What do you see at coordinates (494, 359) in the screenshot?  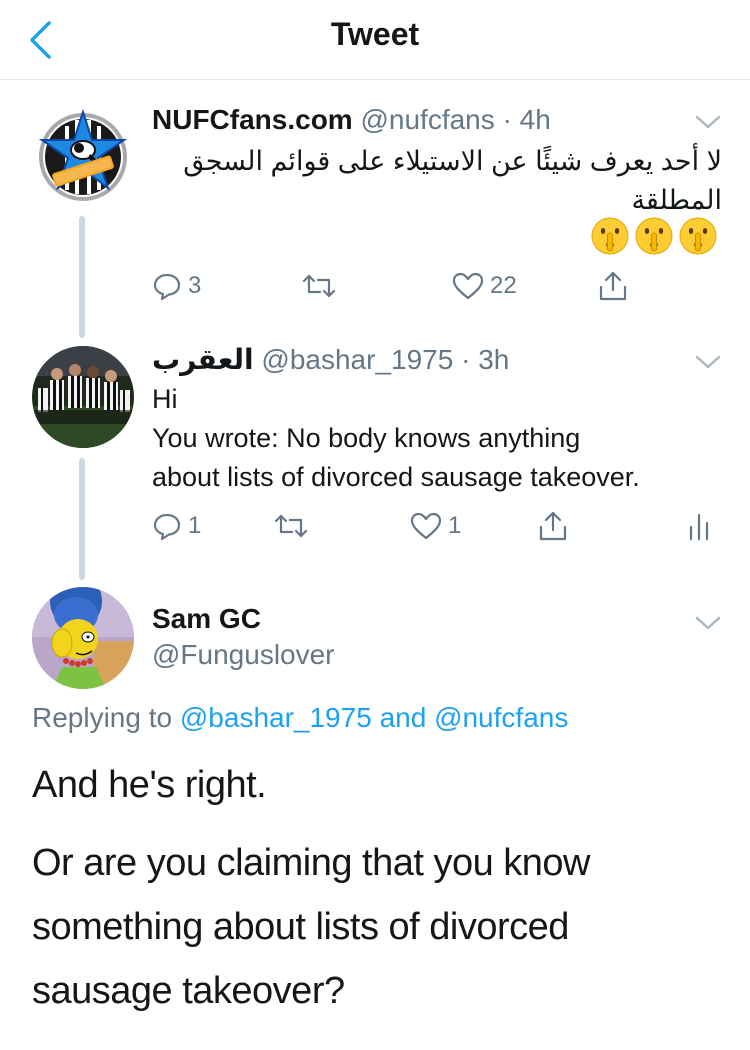 I see `timestamp: 3h` at bounding box center [494, 359].